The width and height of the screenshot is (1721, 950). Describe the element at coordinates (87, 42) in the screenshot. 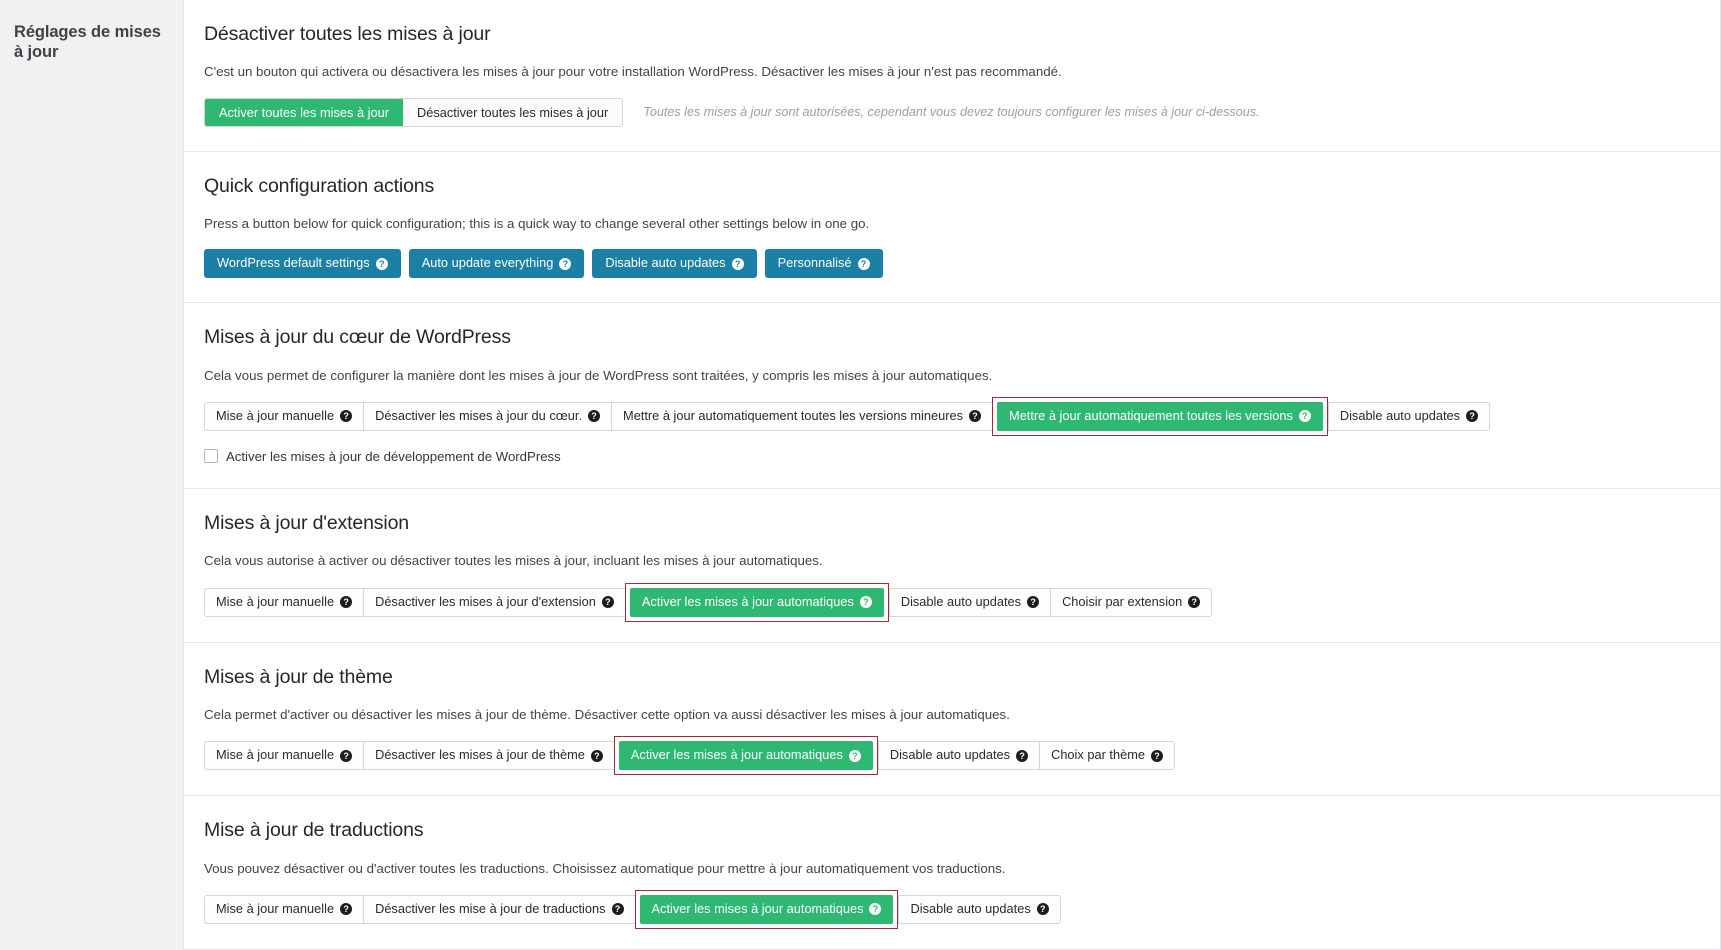

I see `page-title: Réglages de mises à jour` at that location.